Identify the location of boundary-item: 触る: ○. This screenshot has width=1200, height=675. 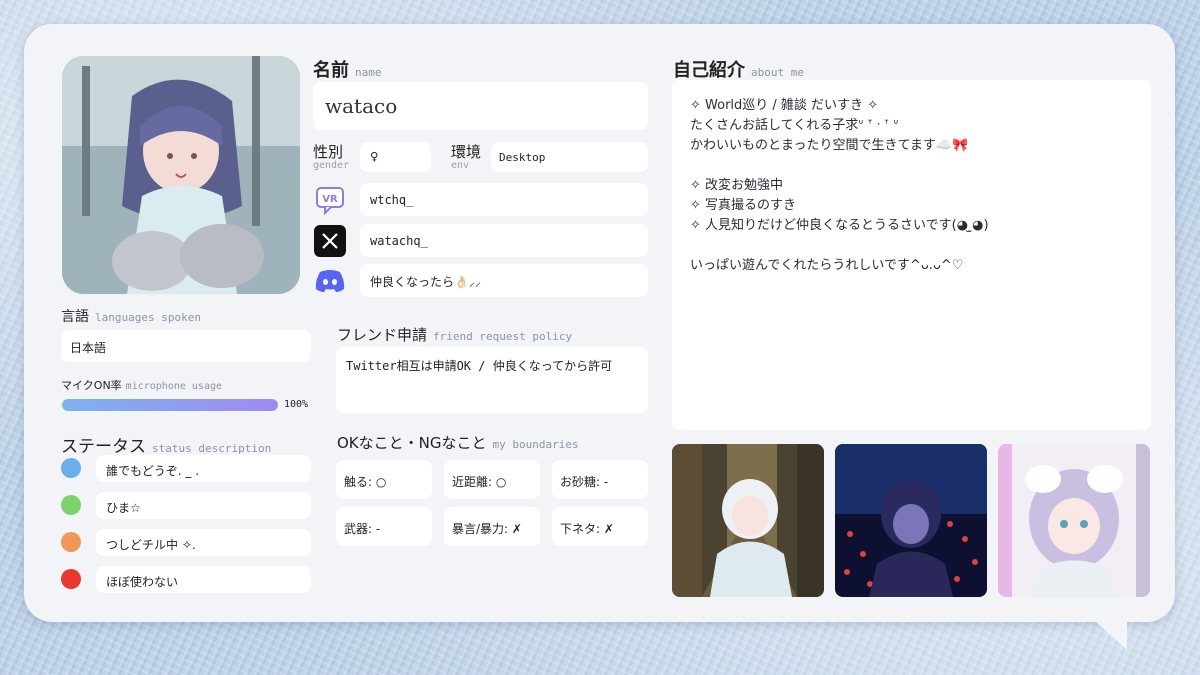
(384, 479).